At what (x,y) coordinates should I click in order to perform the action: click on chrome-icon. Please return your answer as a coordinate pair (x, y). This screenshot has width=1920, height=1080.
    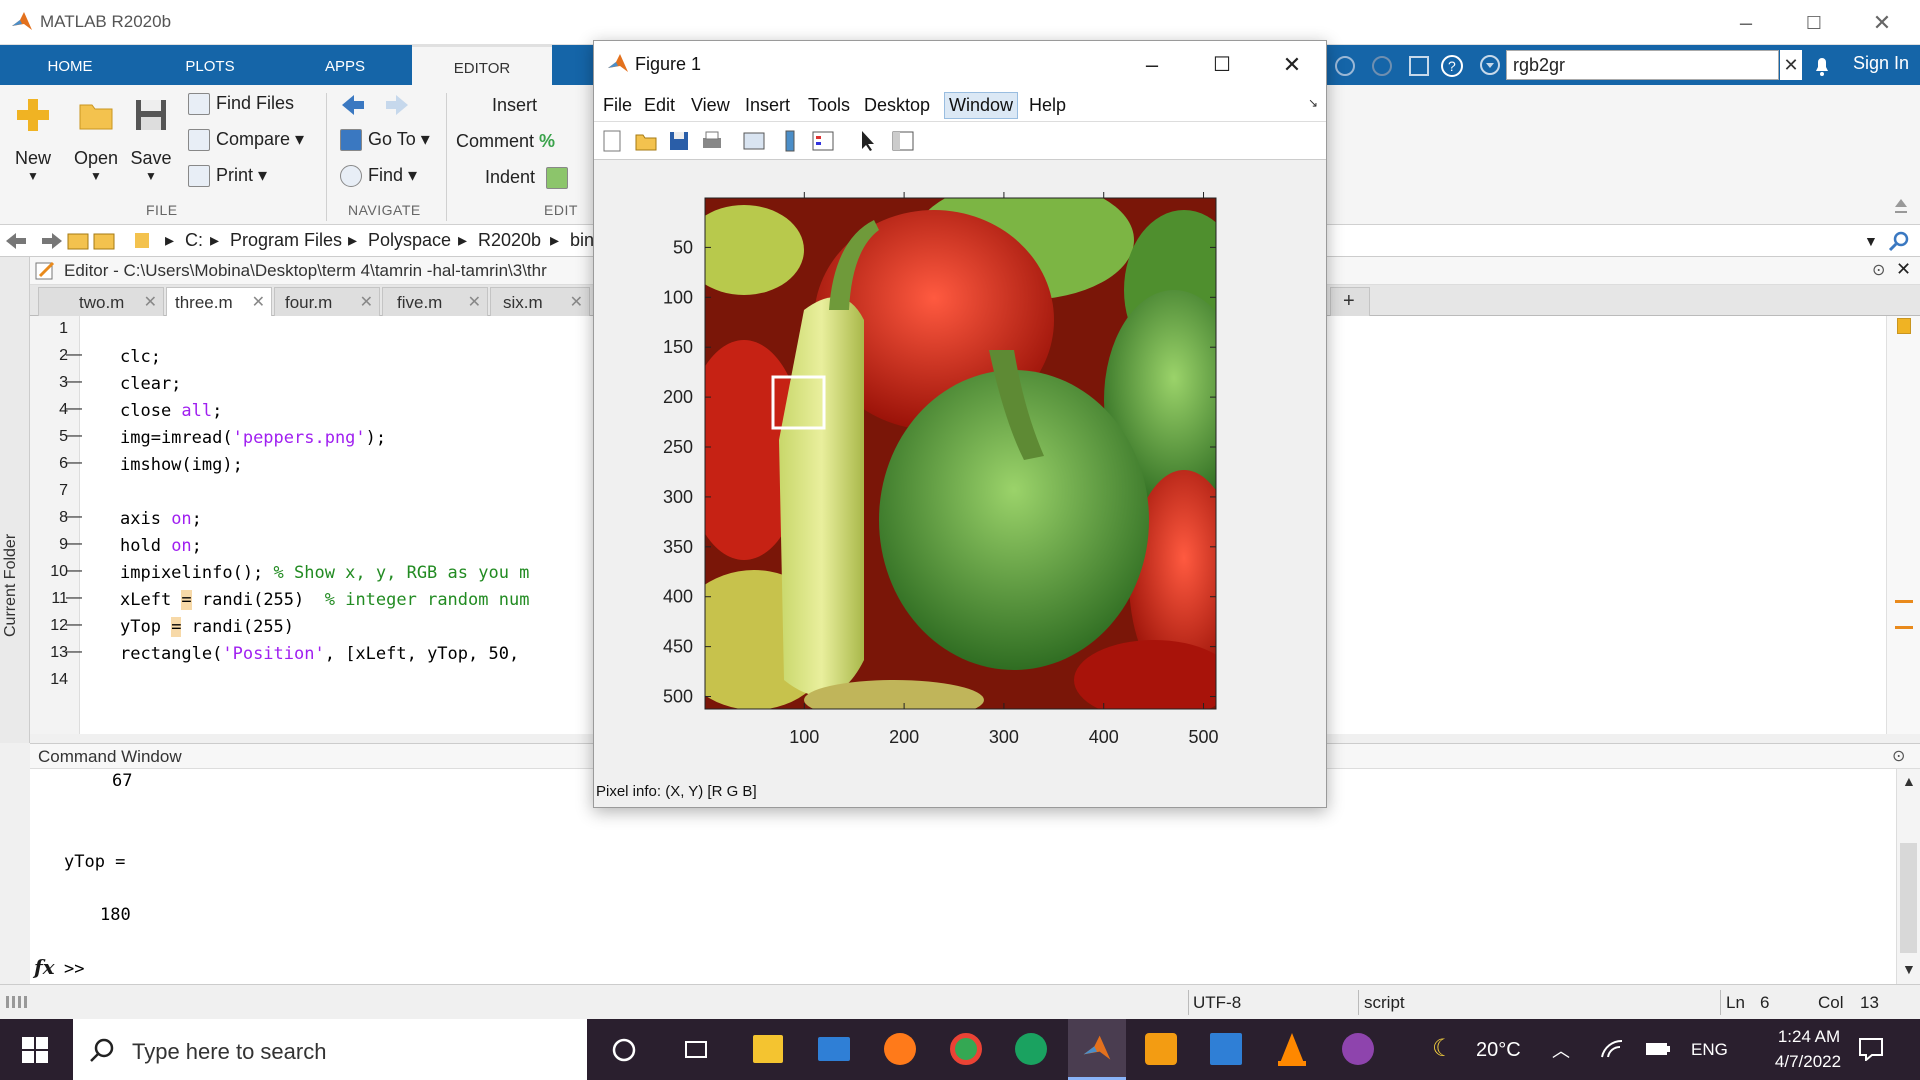
    Looking at the image, I should click on (966, 1049).